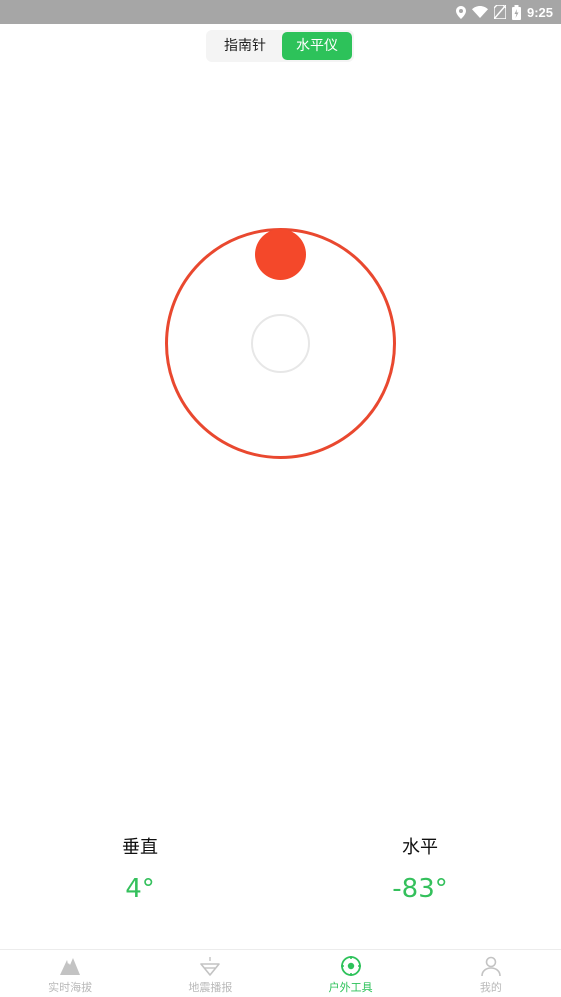 This screenshot has width=561, height=997. I want to click on tab-altitude-label: 实时海拔, so click(70, 987).